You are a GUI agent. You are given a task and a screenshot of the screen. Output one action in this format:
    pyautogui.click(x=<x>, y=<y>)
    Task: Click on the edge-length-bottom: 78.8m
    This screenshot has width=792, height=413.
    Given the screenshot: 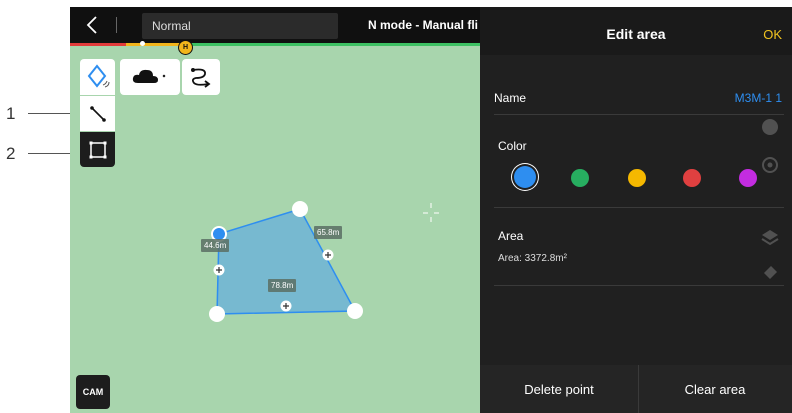 What is the action you would take?
    pyautogui.click(x=282, y=285)
    